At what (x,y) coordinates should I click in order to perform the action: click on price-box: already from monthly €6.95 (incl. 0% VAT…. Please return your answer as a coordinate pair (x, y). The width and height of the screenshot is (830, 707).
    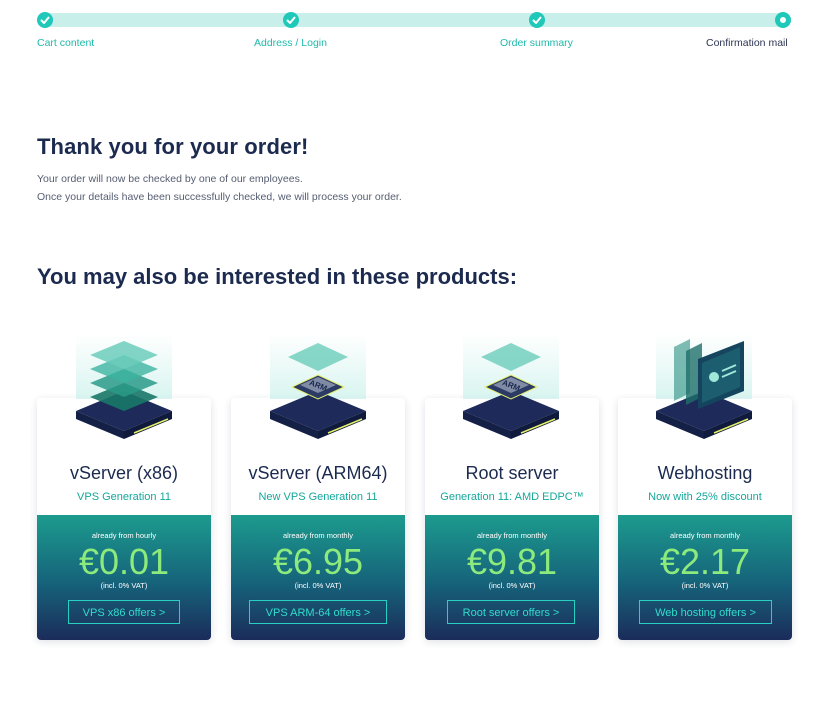
    Looking at the image, I should click on (318, 577).